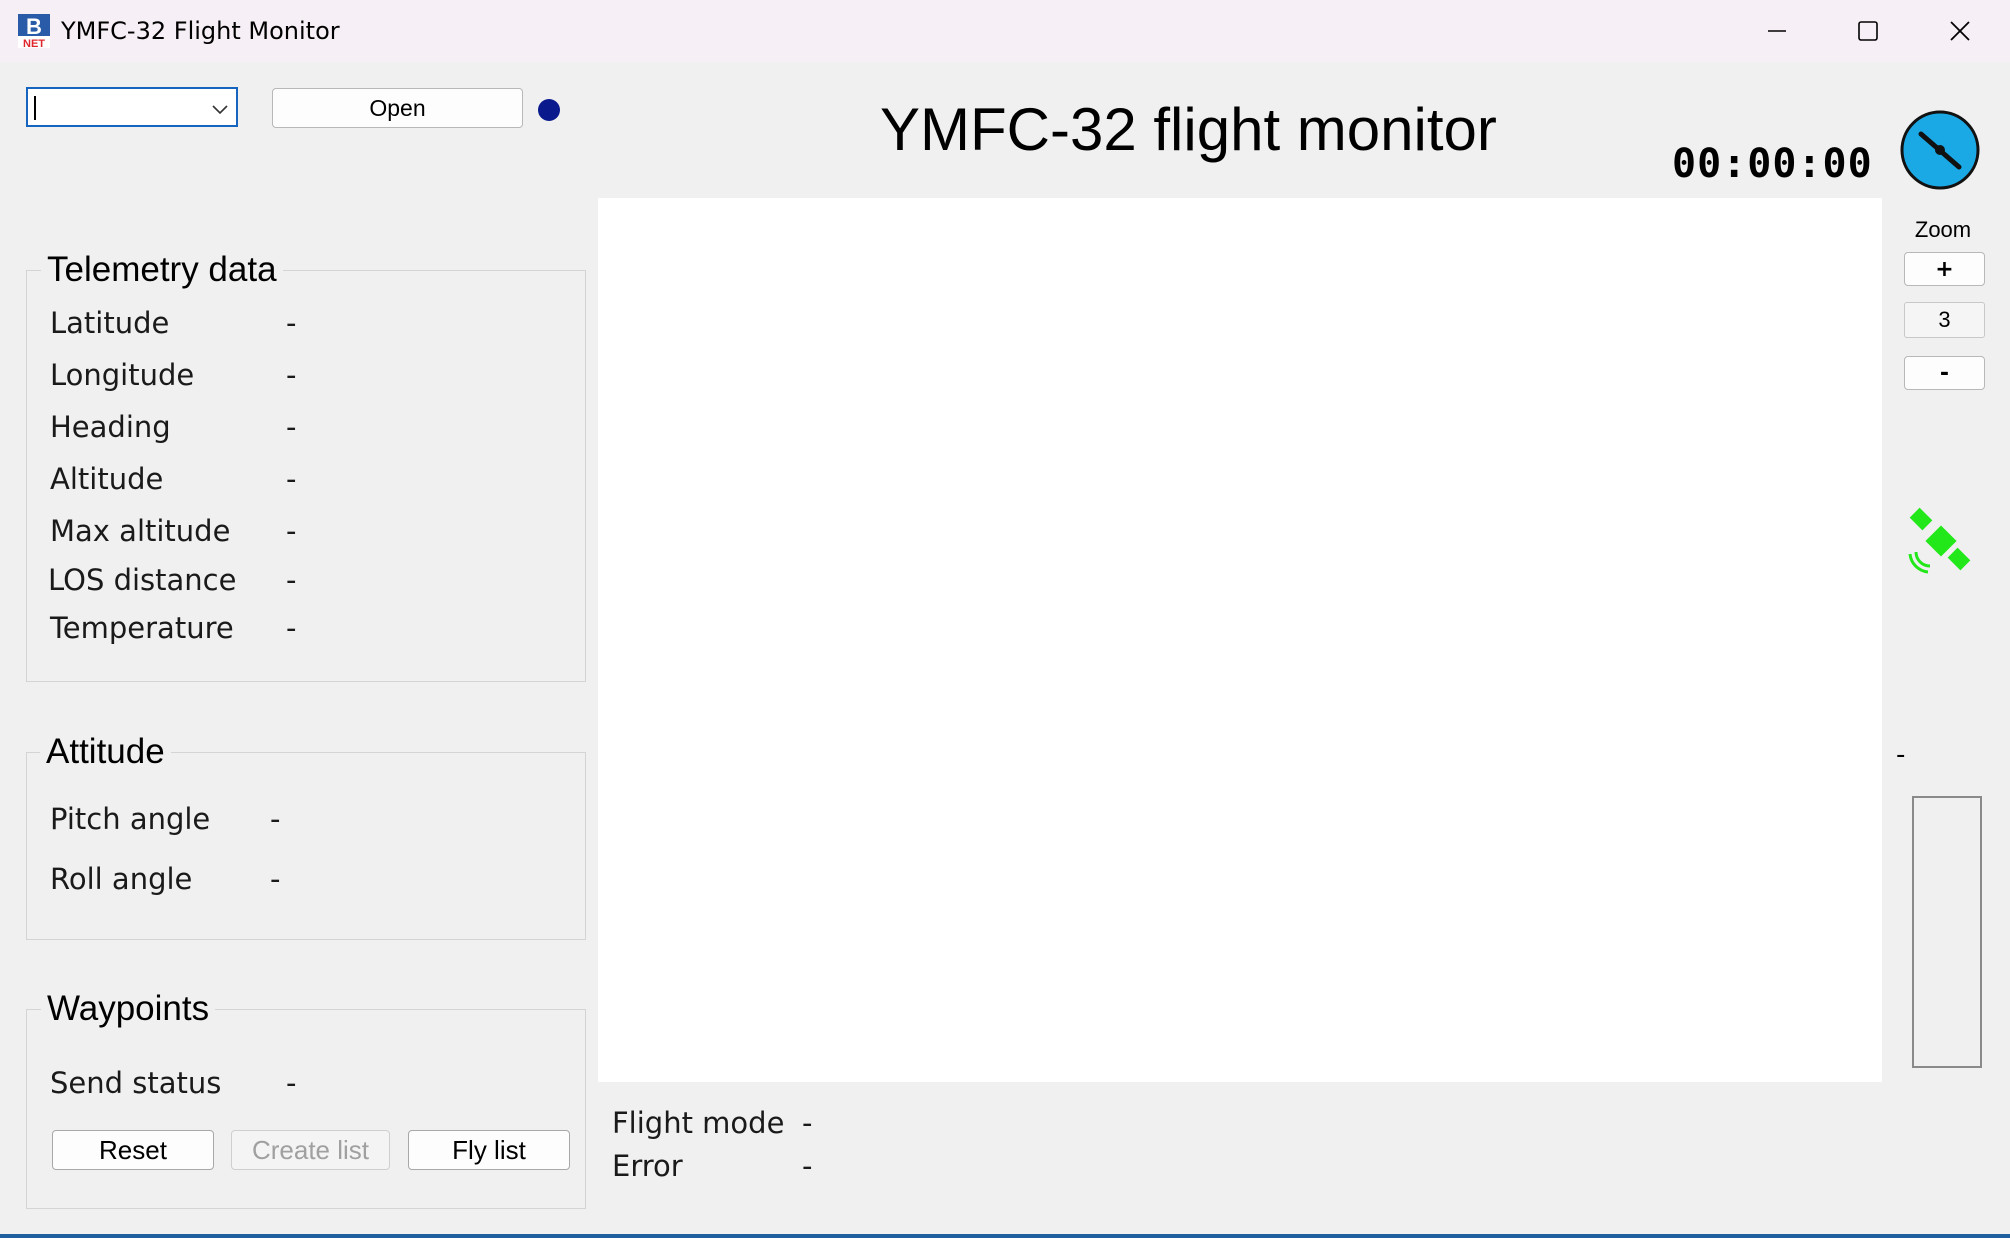 Image resolution: width=2010 pixels, height=1238 pixels. Describe the element at coordinates (1944, 320) in the screenshot. I see `zoom-level-field: 3` at that location.